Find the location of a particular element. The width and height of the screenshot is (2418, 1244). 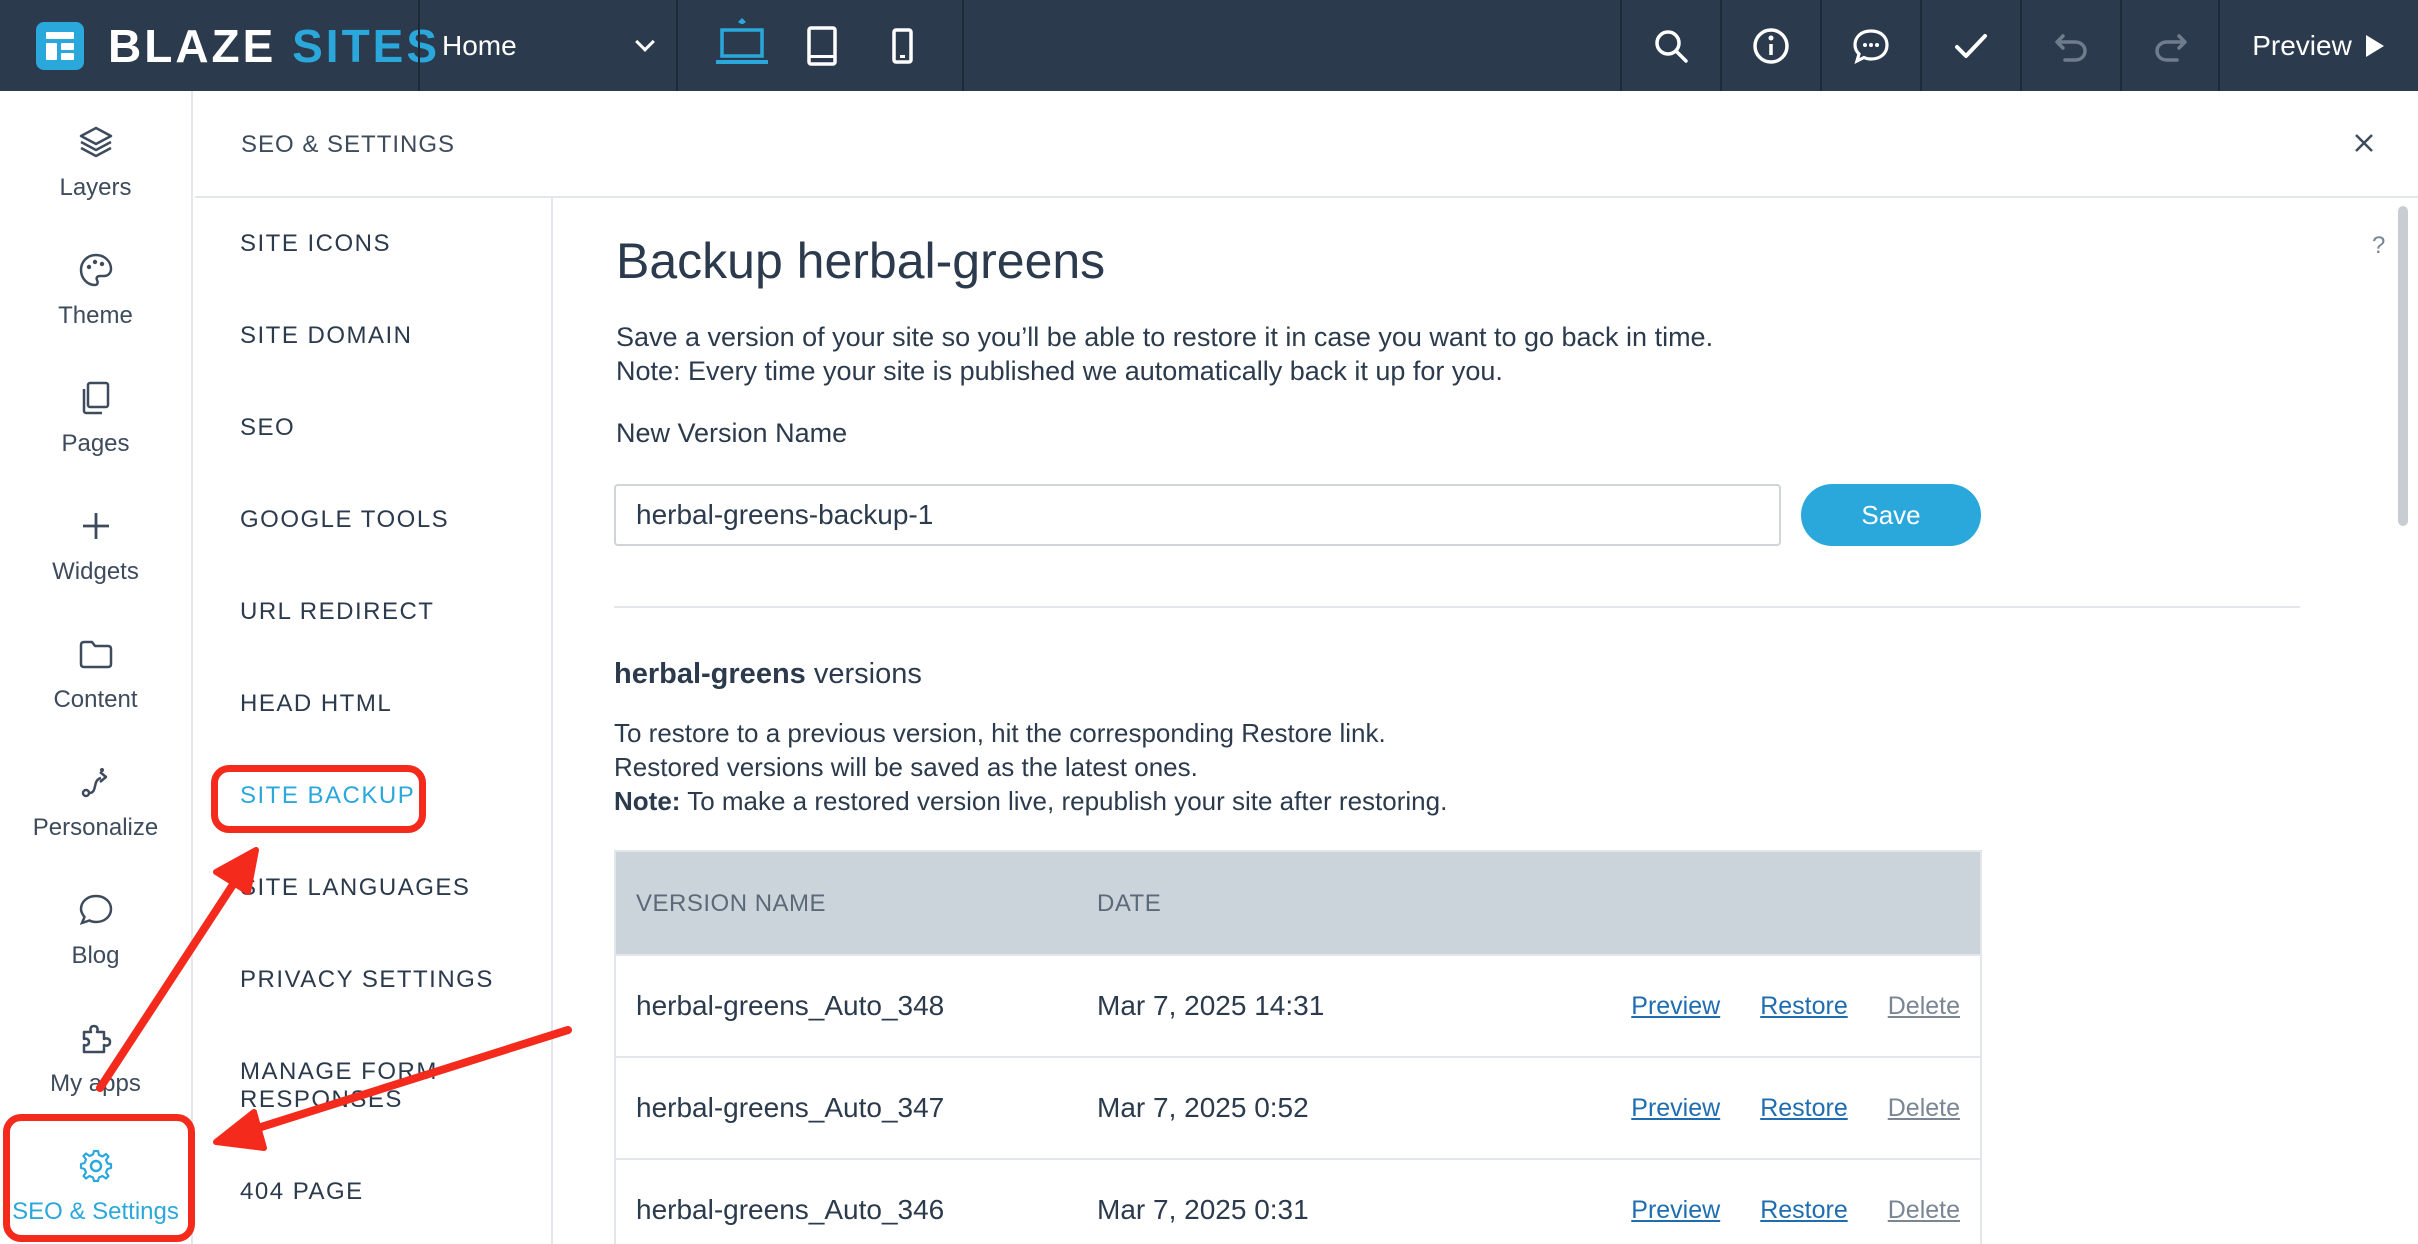

redo-icon is located at coordinates (2171, 47).